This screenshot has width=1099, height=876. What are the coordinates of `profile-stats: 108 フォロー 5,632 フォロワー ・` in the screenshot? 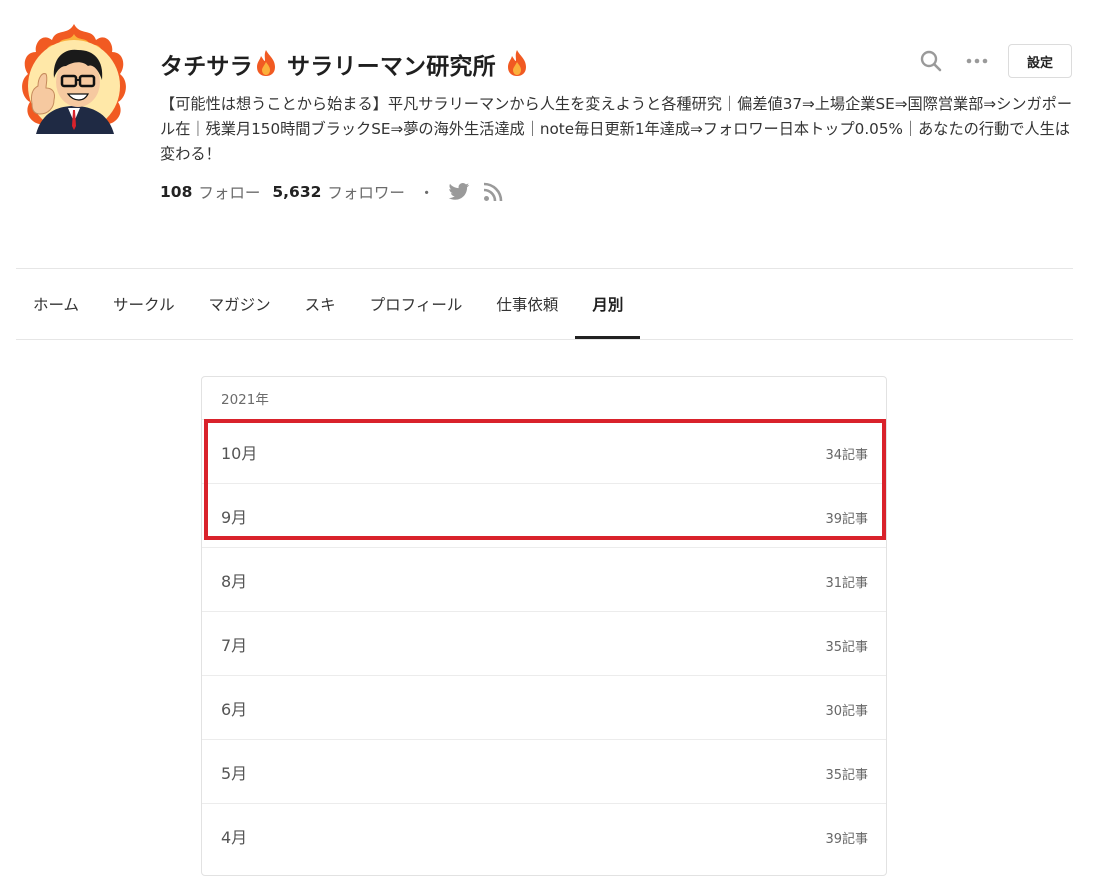 It's located at (338, 192).